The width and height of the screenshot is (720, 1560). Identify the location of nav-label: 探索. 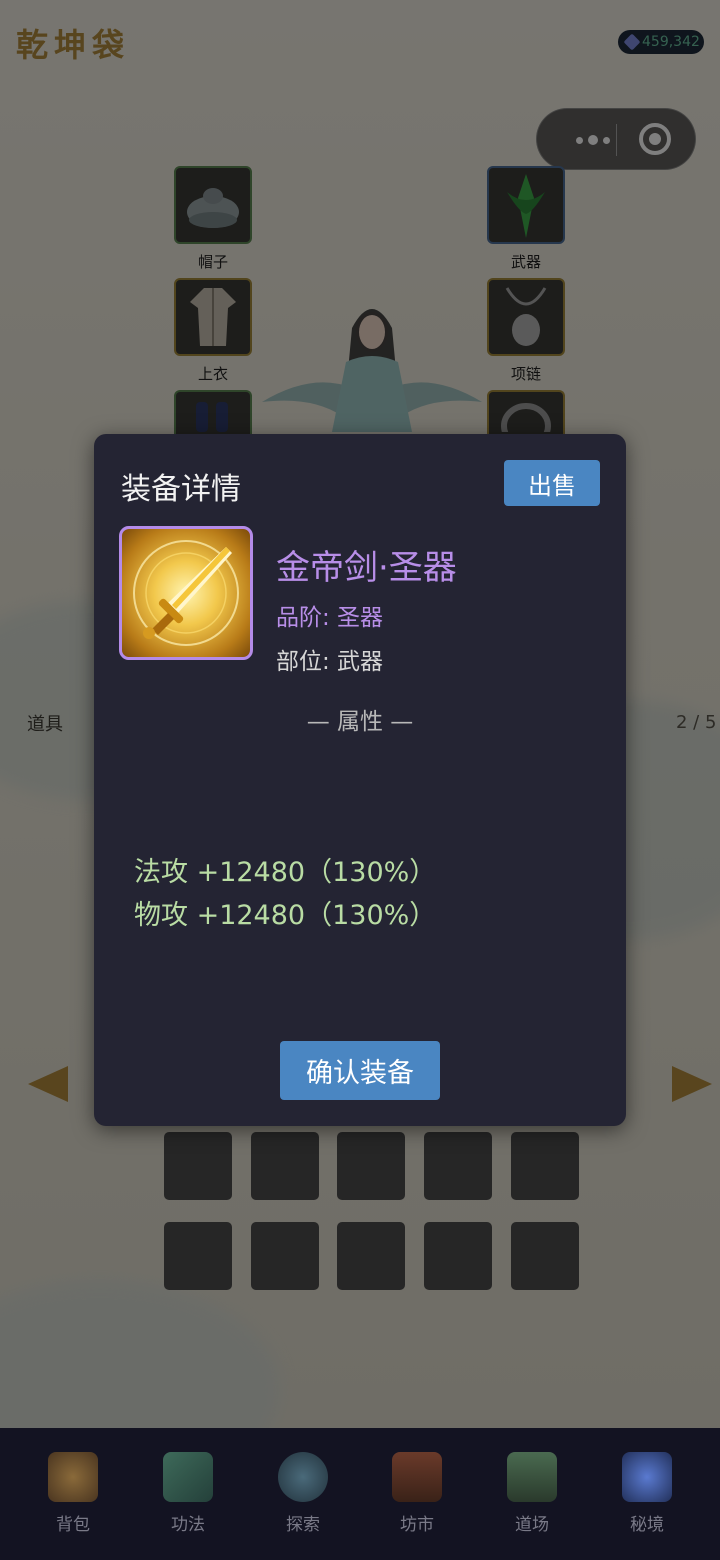
(303, 1525).